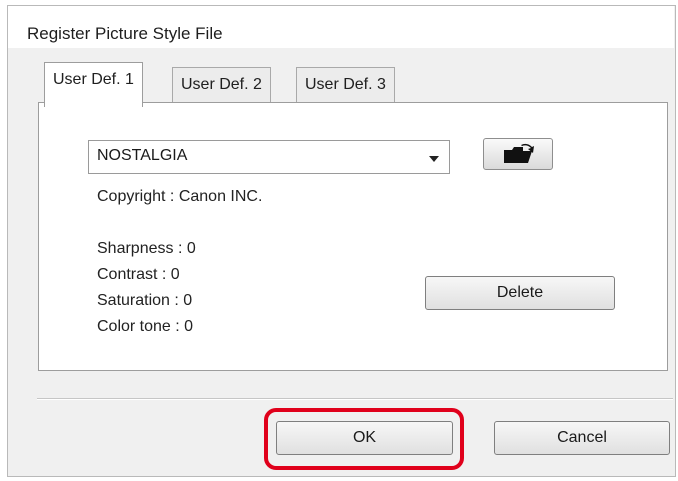  Describe the element at coordinates (145, 300) in the screenshot. I see `saturation-value: Saturation : 0` at that location.